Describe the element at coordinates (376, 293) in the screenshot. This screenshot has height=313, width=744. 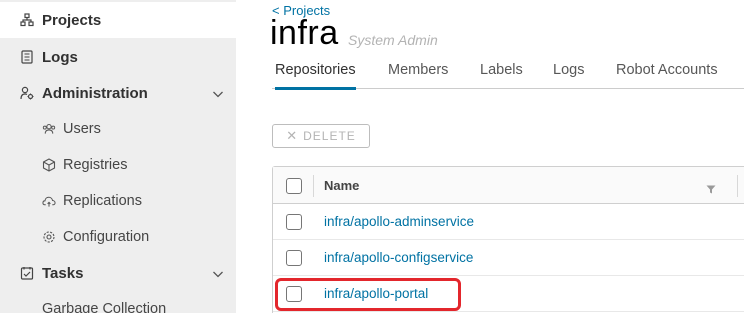
I see `repository-link: infra/apollo-portal` at that location.